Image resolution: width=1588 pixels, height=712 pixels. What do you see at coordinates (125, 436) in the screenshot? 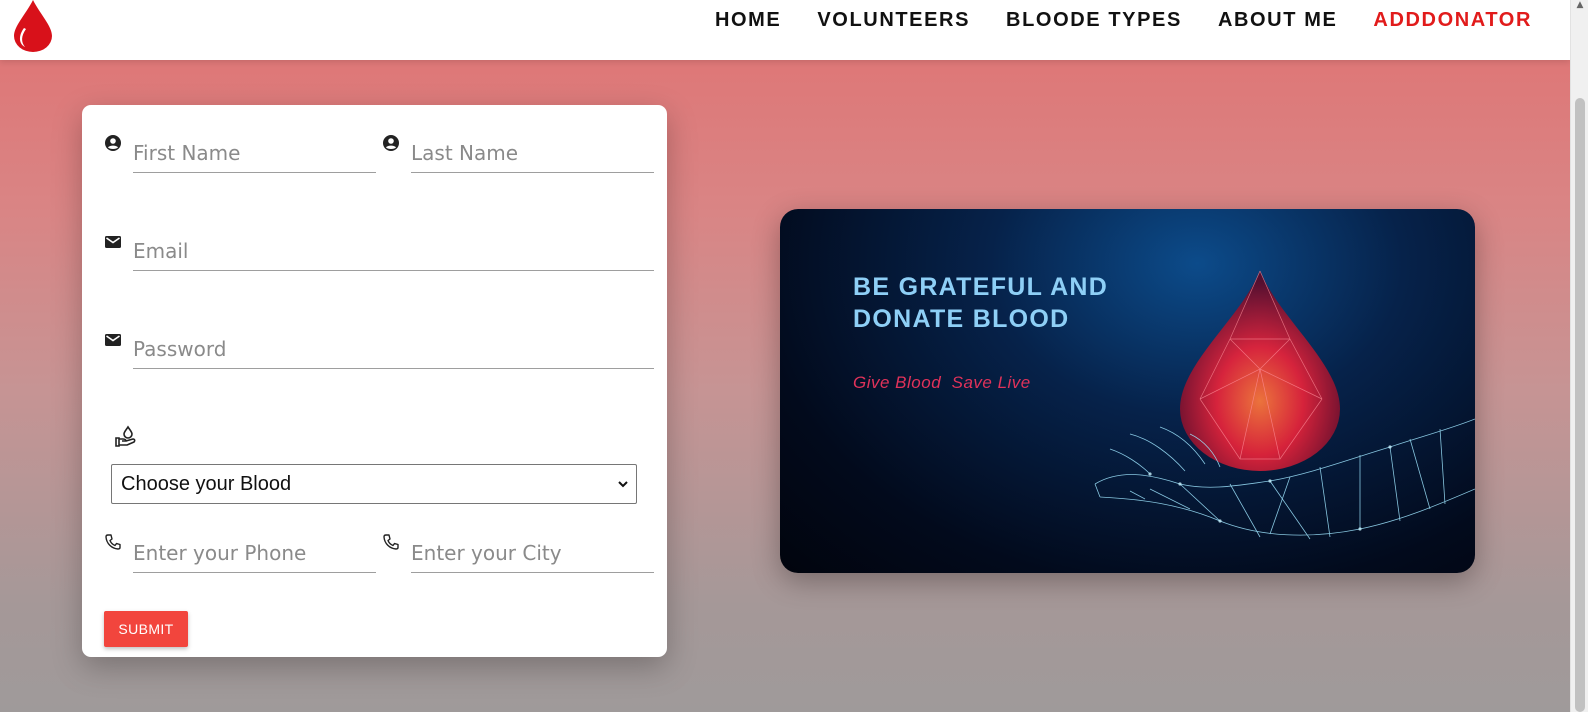
I see `hand-blood-drop-icon` at bounding box center [125, 436].